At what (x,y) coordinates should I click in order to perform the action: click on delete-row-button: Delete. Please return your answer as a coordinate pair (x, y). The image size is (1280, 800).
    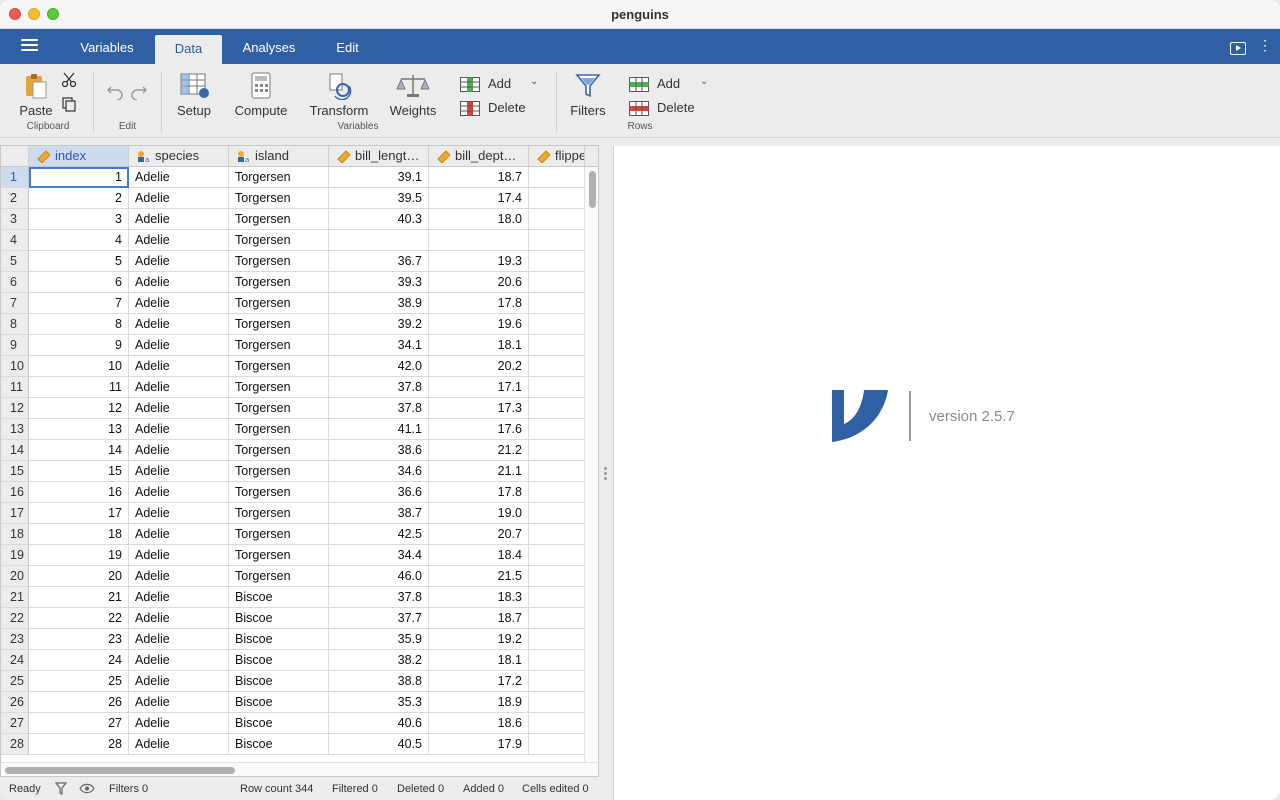
    Looking at the image, I should click on (662, 108).